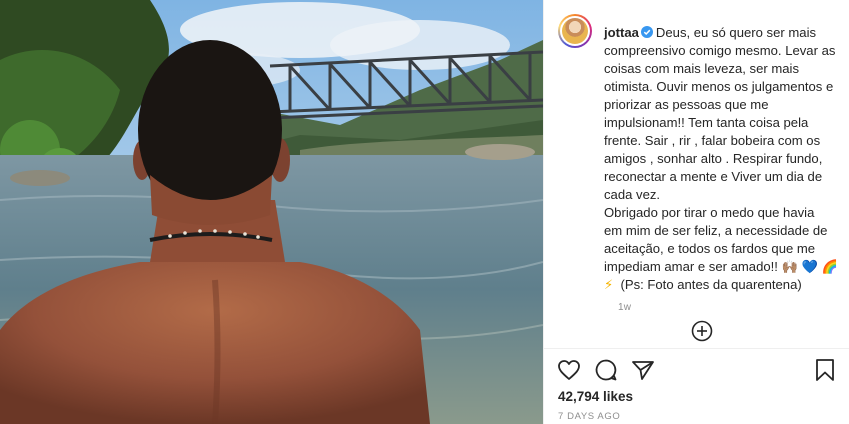 The height and width of the screenshot is (424, 849). Describe the element at coordinates (711, 284) in the screenshot. I see `caption-line: (Ps: Foto antes da quarentena)` at that location.